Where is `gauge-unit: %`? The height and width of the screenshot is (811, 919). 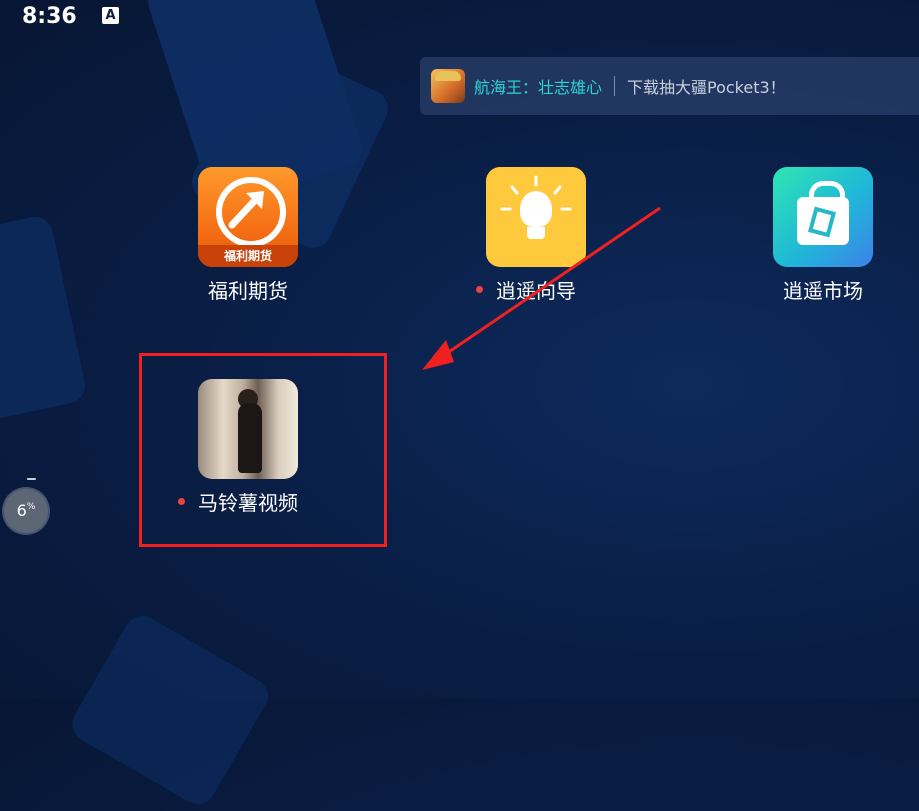
gauge-unit: % is located at coordinates (31, 507).